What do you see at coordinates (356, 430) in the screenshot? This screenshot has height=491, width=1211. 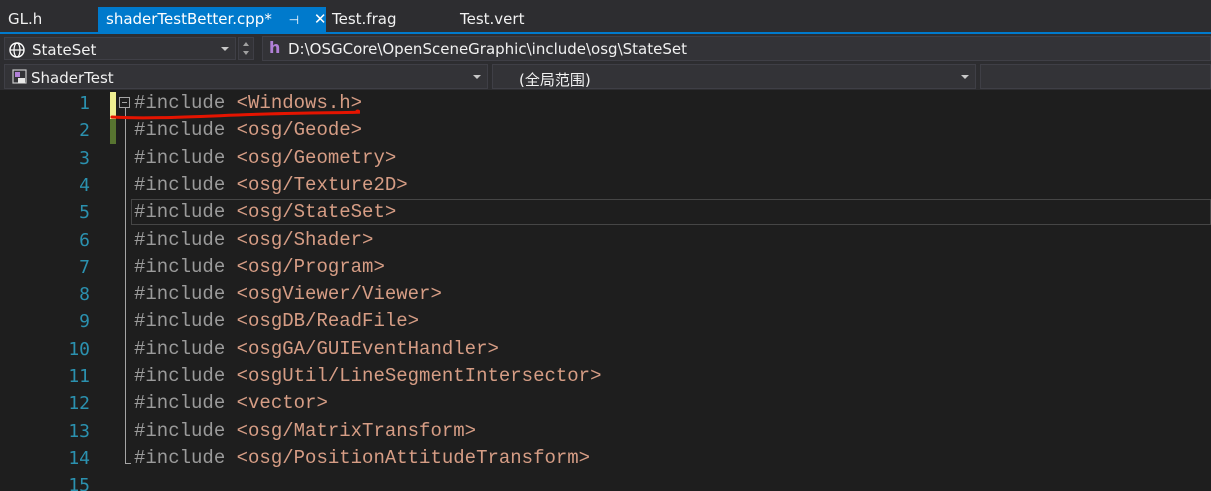 I see `include-target: <osg/MatrixTransform>` at bounding box center [356, 430].